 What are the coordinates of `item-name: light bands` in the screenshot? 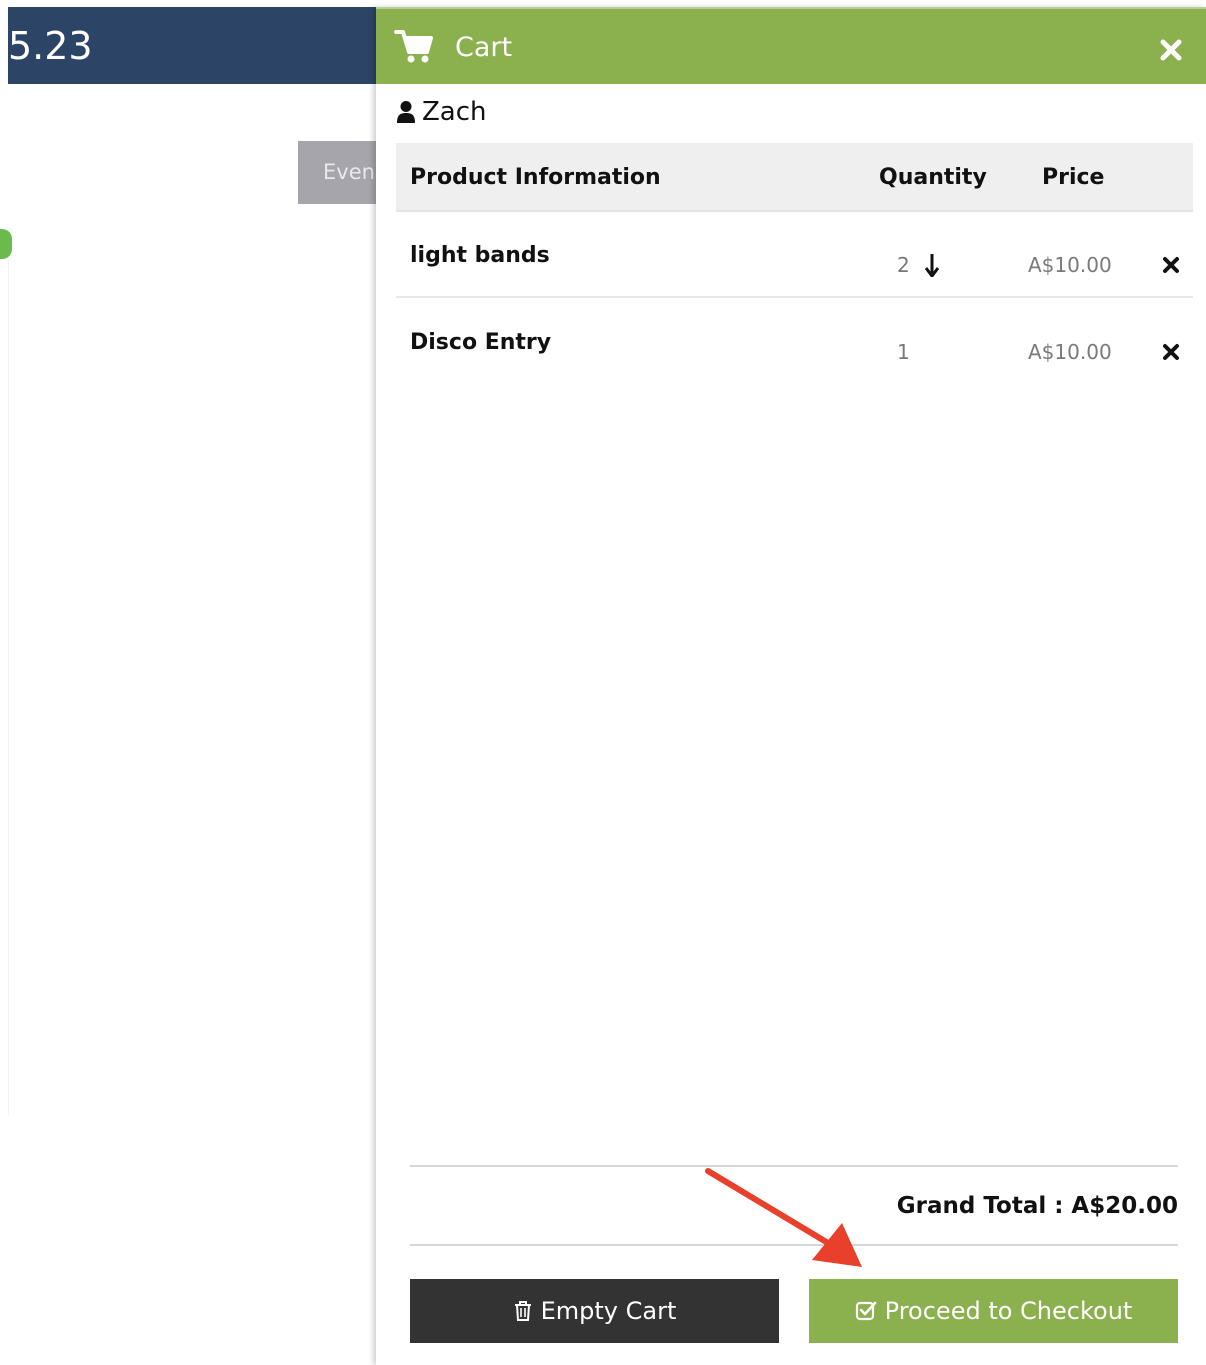 It's located at (480, 255).